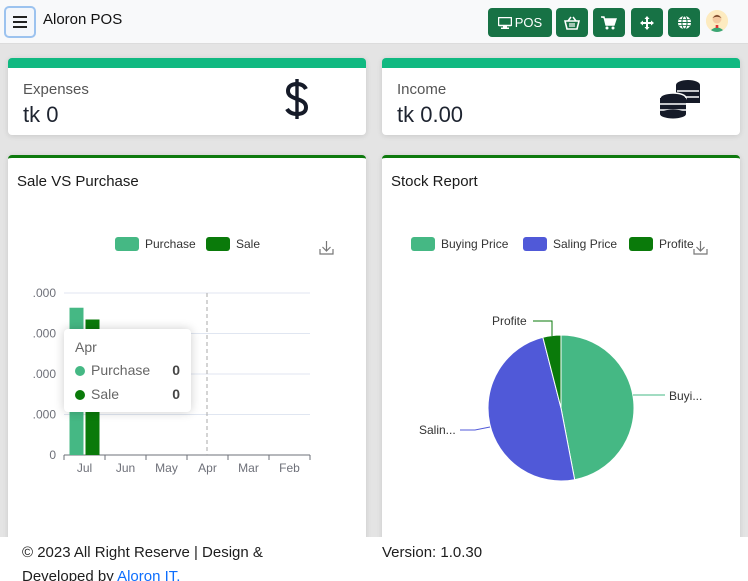 The width and height of the screenshot is (748, 581). Describe the element at coordinates (80, 371) in the screenshot. I see `tooltip-purchase-marker` at that location.